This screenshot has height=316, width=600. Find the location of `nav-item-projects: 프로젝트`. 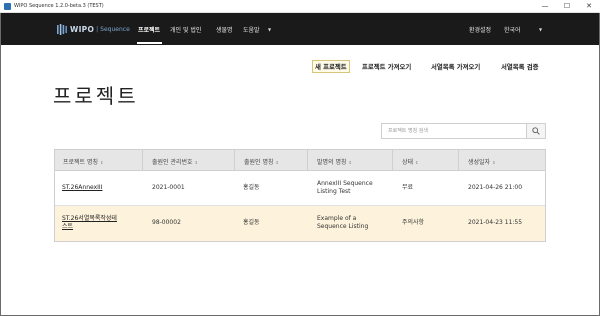

nav-item-projects: 프로젝트 is located at coordinates (149, 29).